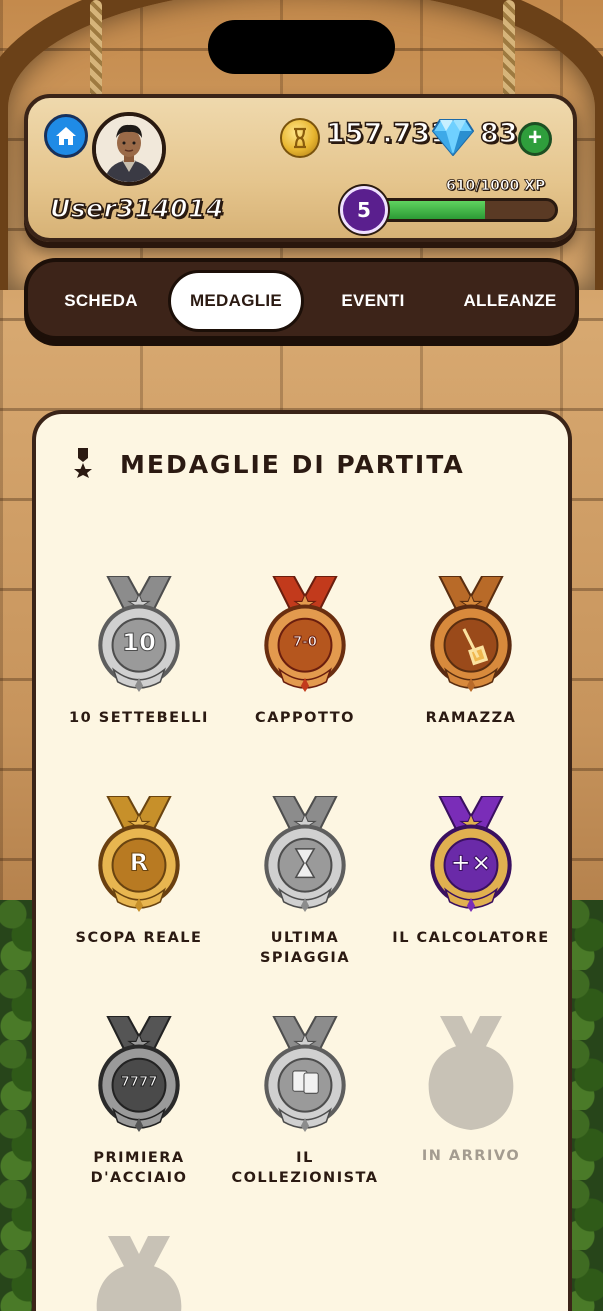 This screenshot has height=1311, width=603. Describe the element at coordinates (83, 463) in the screenshot. I see `medal-ribbon-icon` at that location.